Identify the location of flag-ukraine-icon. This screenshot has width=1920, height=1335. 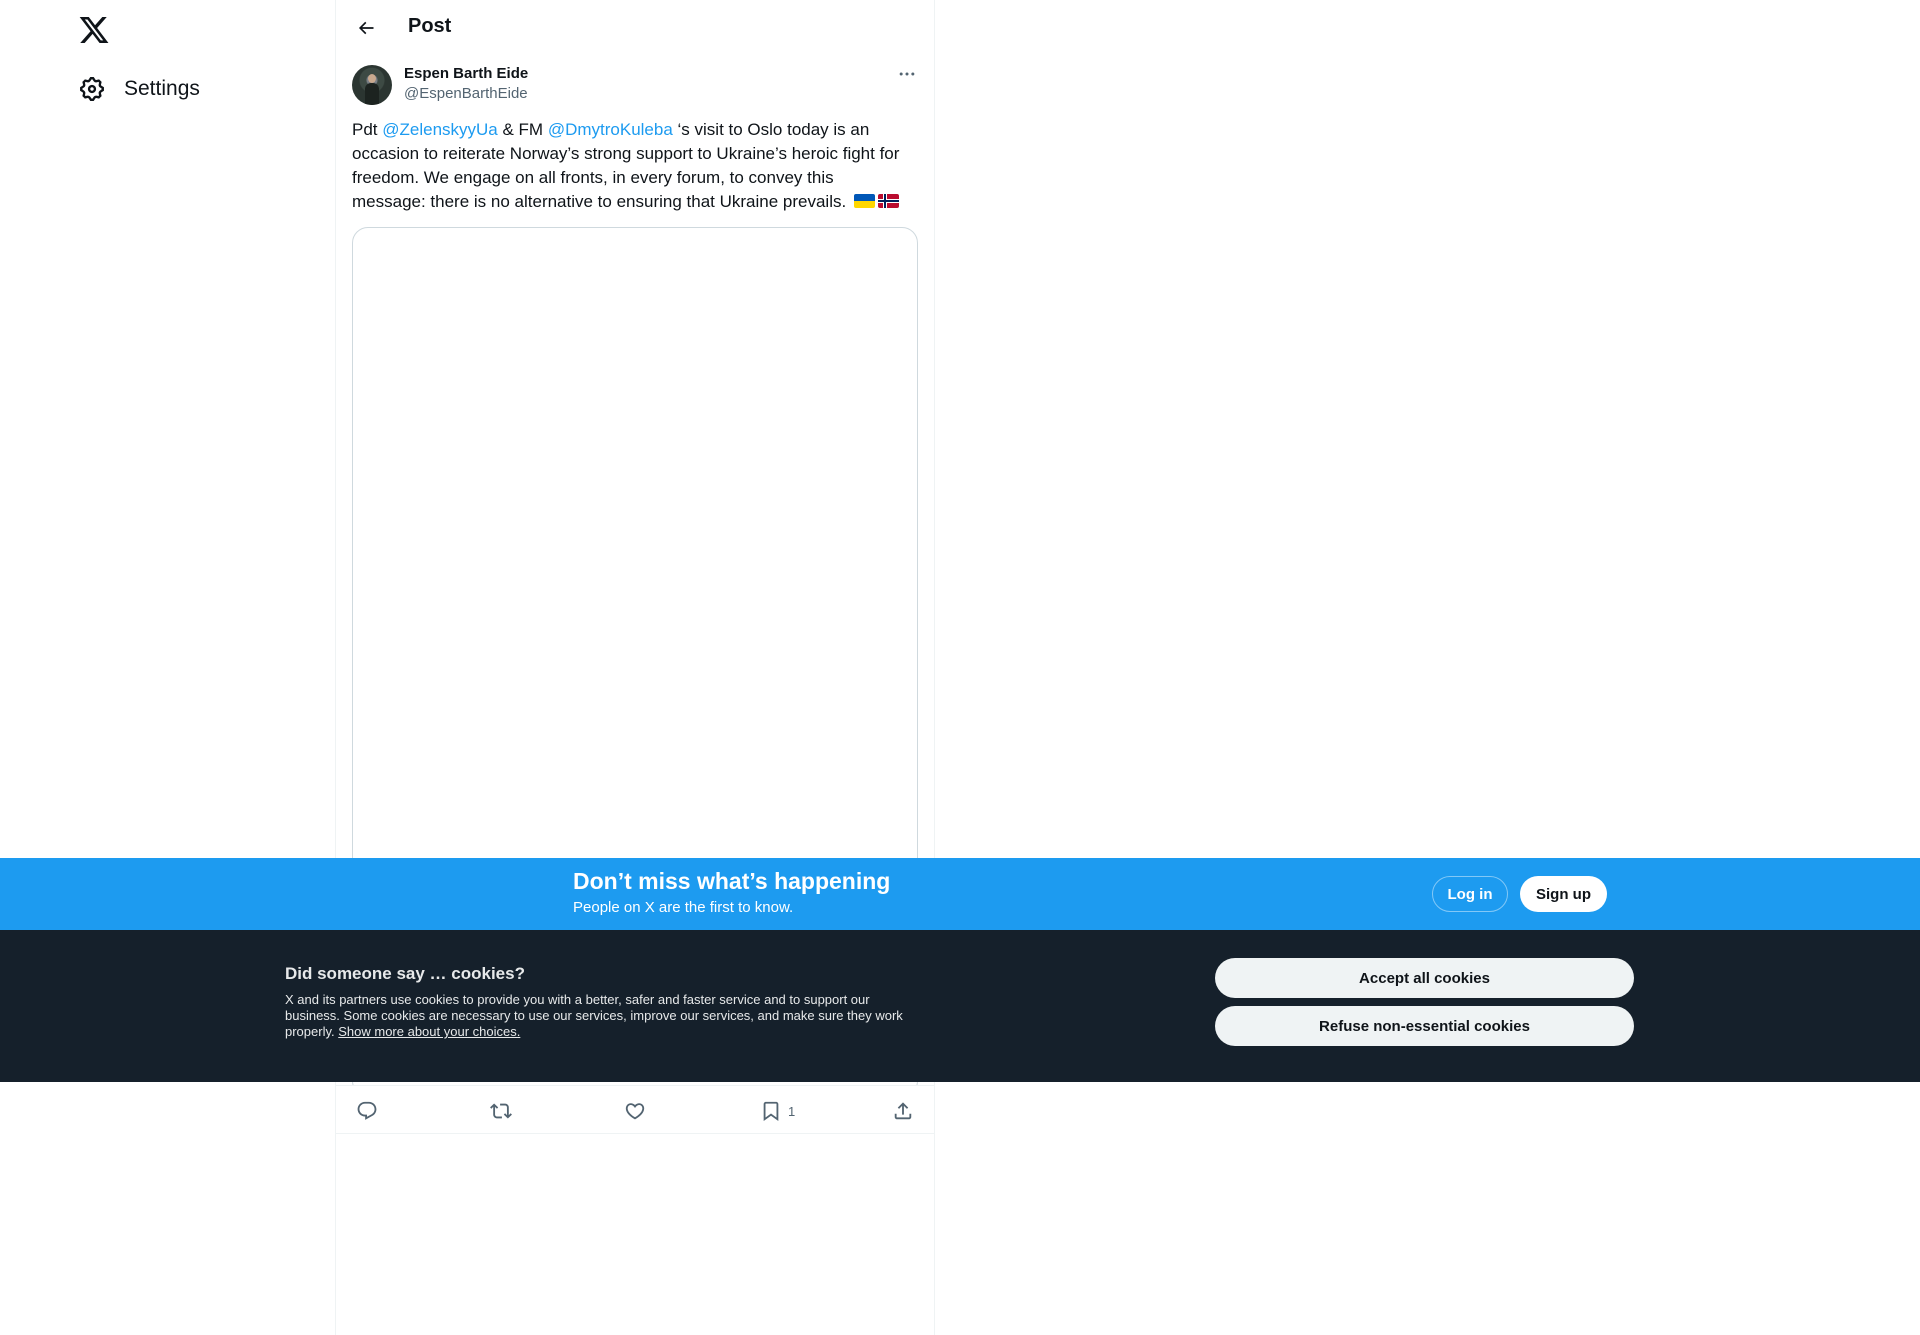
(864, 201).